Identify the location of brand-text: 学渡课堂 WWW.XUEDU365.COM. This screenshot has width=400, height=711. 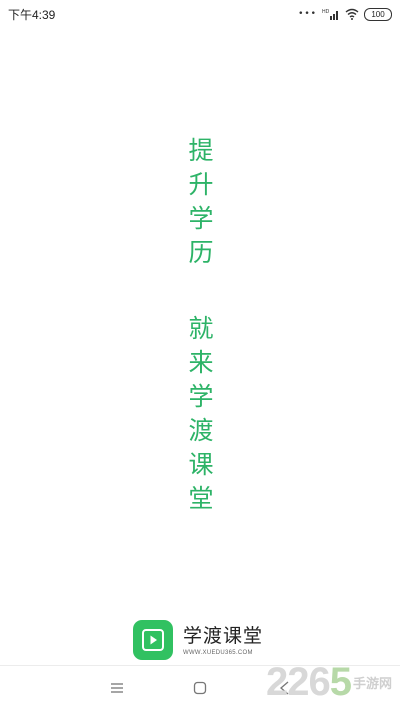
(223, 640).